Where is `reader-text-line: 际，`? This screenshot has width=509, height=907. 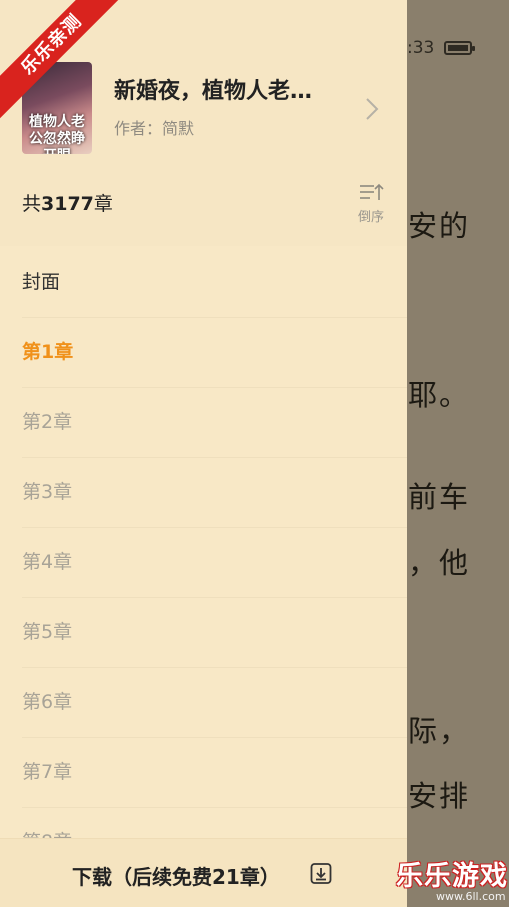 reader-text-line: 际， is located at coordinates (439, 731).